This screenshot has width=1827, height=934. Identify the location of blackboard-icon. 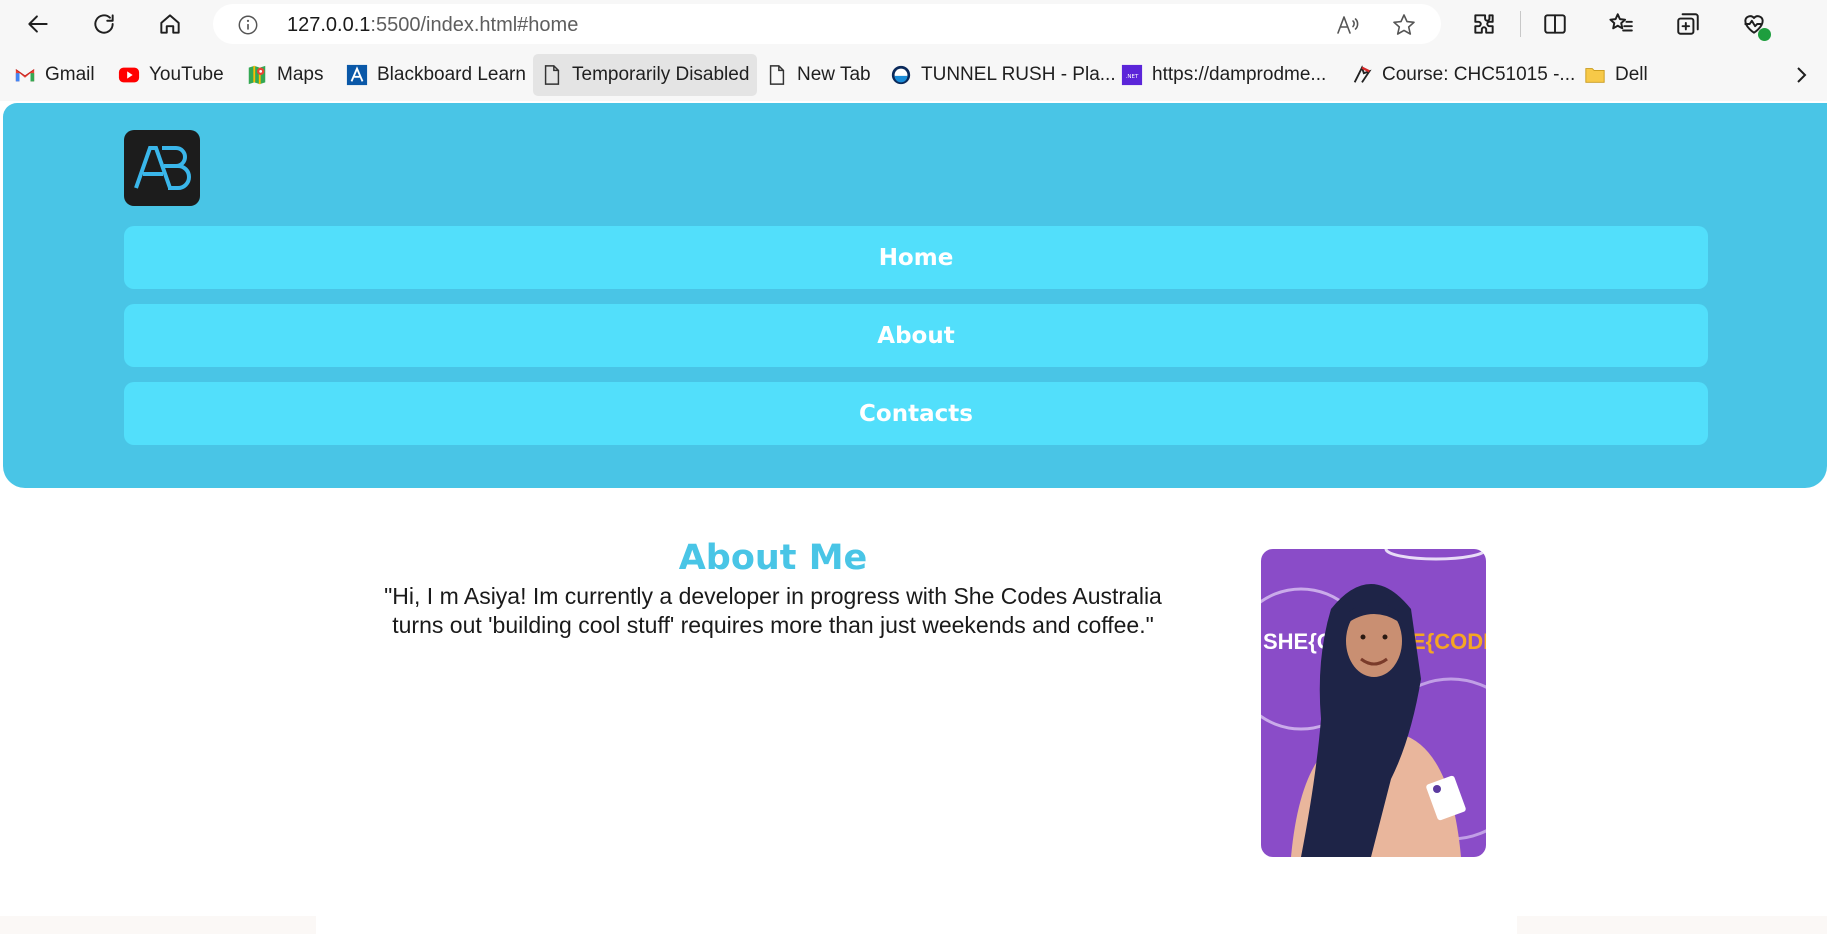
(357, 75).